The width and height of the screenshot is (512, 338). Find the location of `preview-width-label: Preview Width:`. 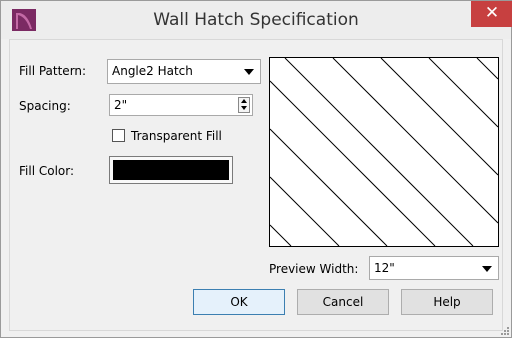

preview-width-label: Preview Width: is located at coordinates (314, 269).